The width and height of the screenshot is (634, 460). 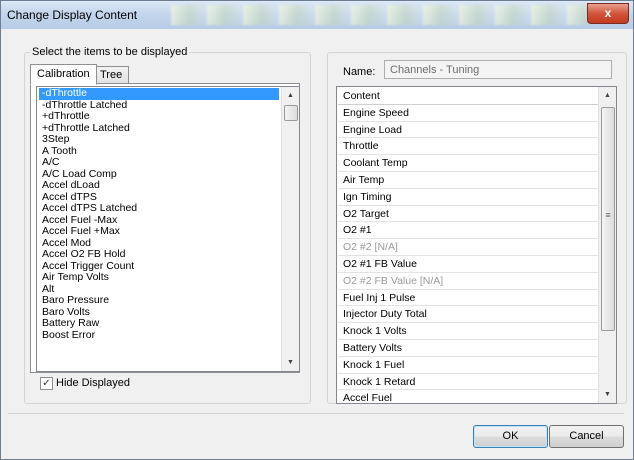 I want to click on grid-row: Knock 1 Volts, so click(x=468, y=331).